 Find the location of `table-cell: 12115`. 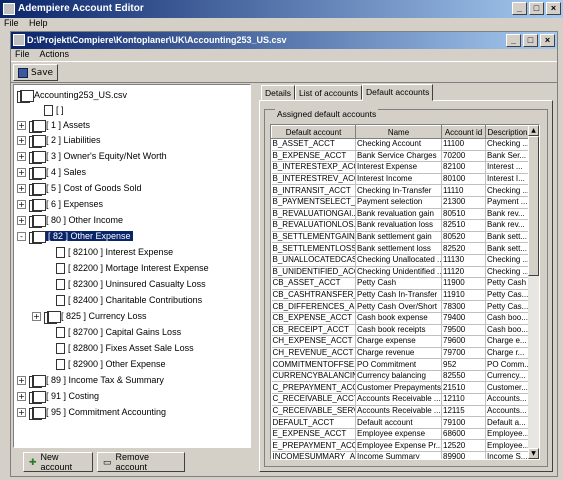

table-cell: 12115 is located at coordinates (463, 411).